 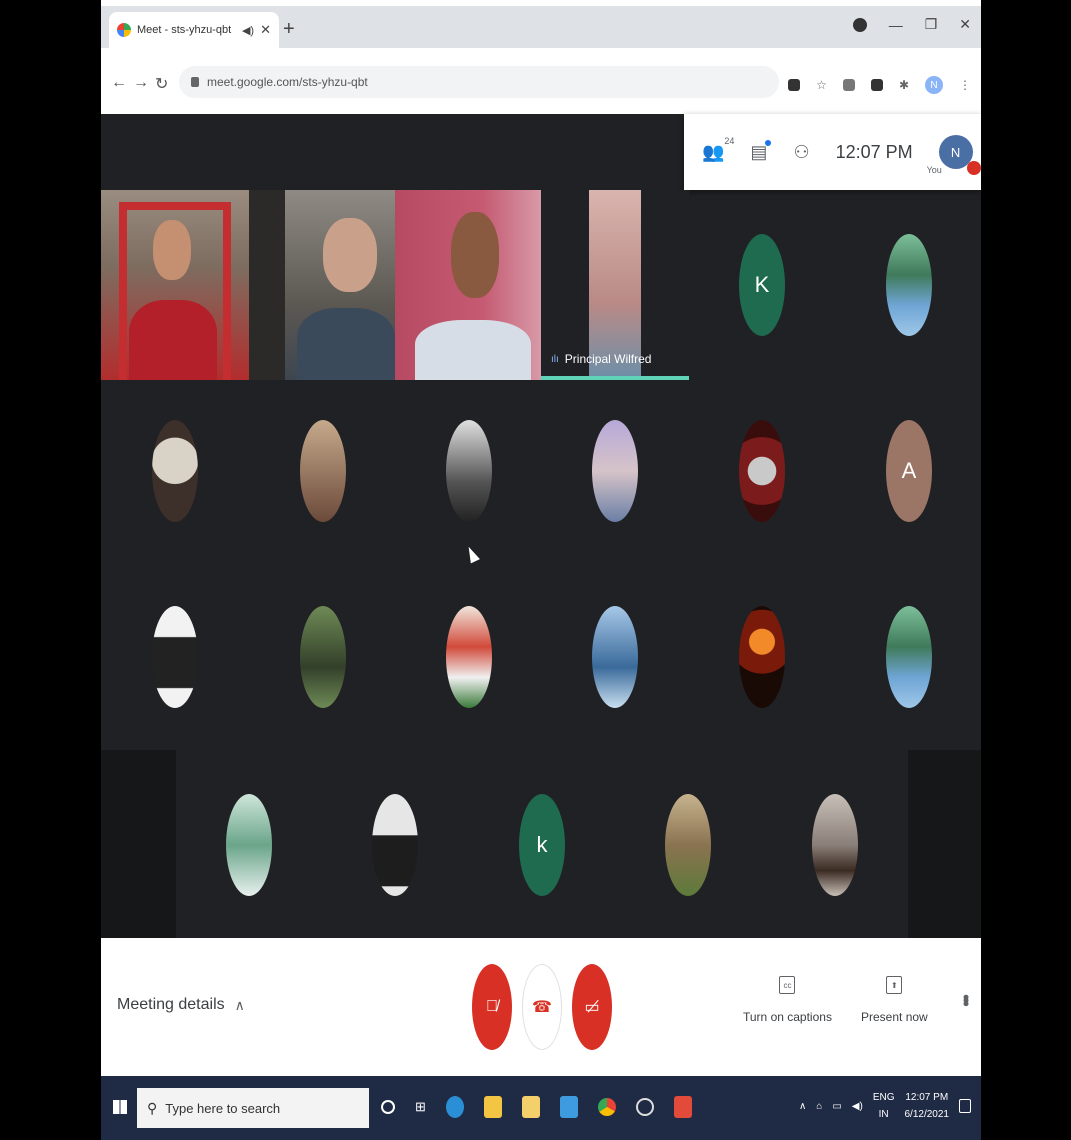 I want to click on speaker-label: ılı Principal Wilfred, so click(x=601, y=359).